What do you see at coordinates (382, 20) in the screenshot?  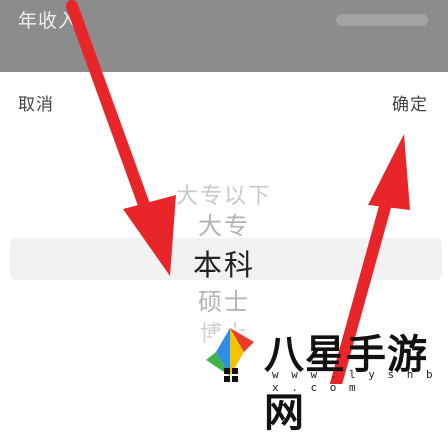 I see `income-form-value` at bounding box center [382, 20].